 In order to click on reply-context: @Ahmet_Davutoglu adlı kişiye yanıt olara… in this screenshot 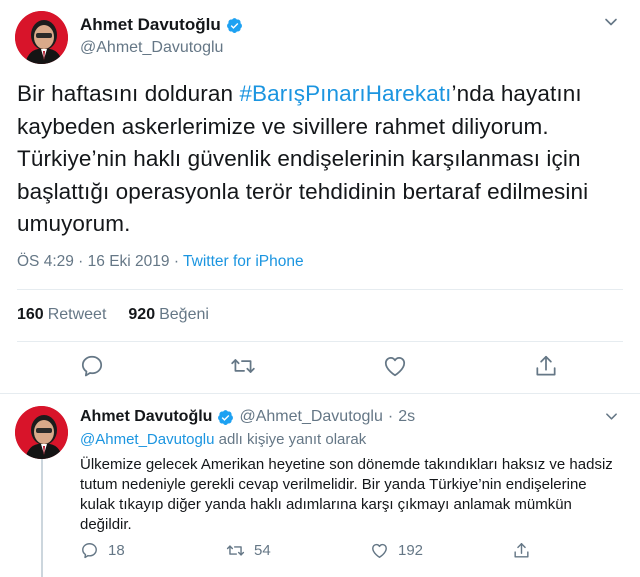, I will do `click(223, 439)`.